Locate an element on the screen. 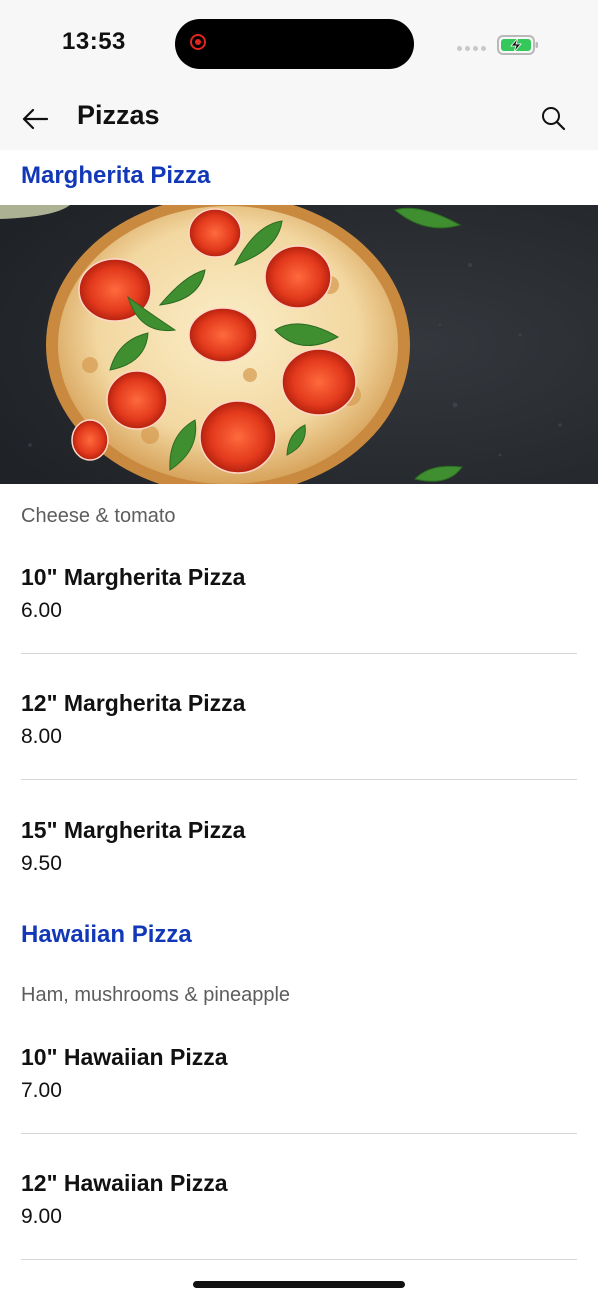 This screenshot has width=598, height=1300. home-indicator is located at coordinates (299, 1284).